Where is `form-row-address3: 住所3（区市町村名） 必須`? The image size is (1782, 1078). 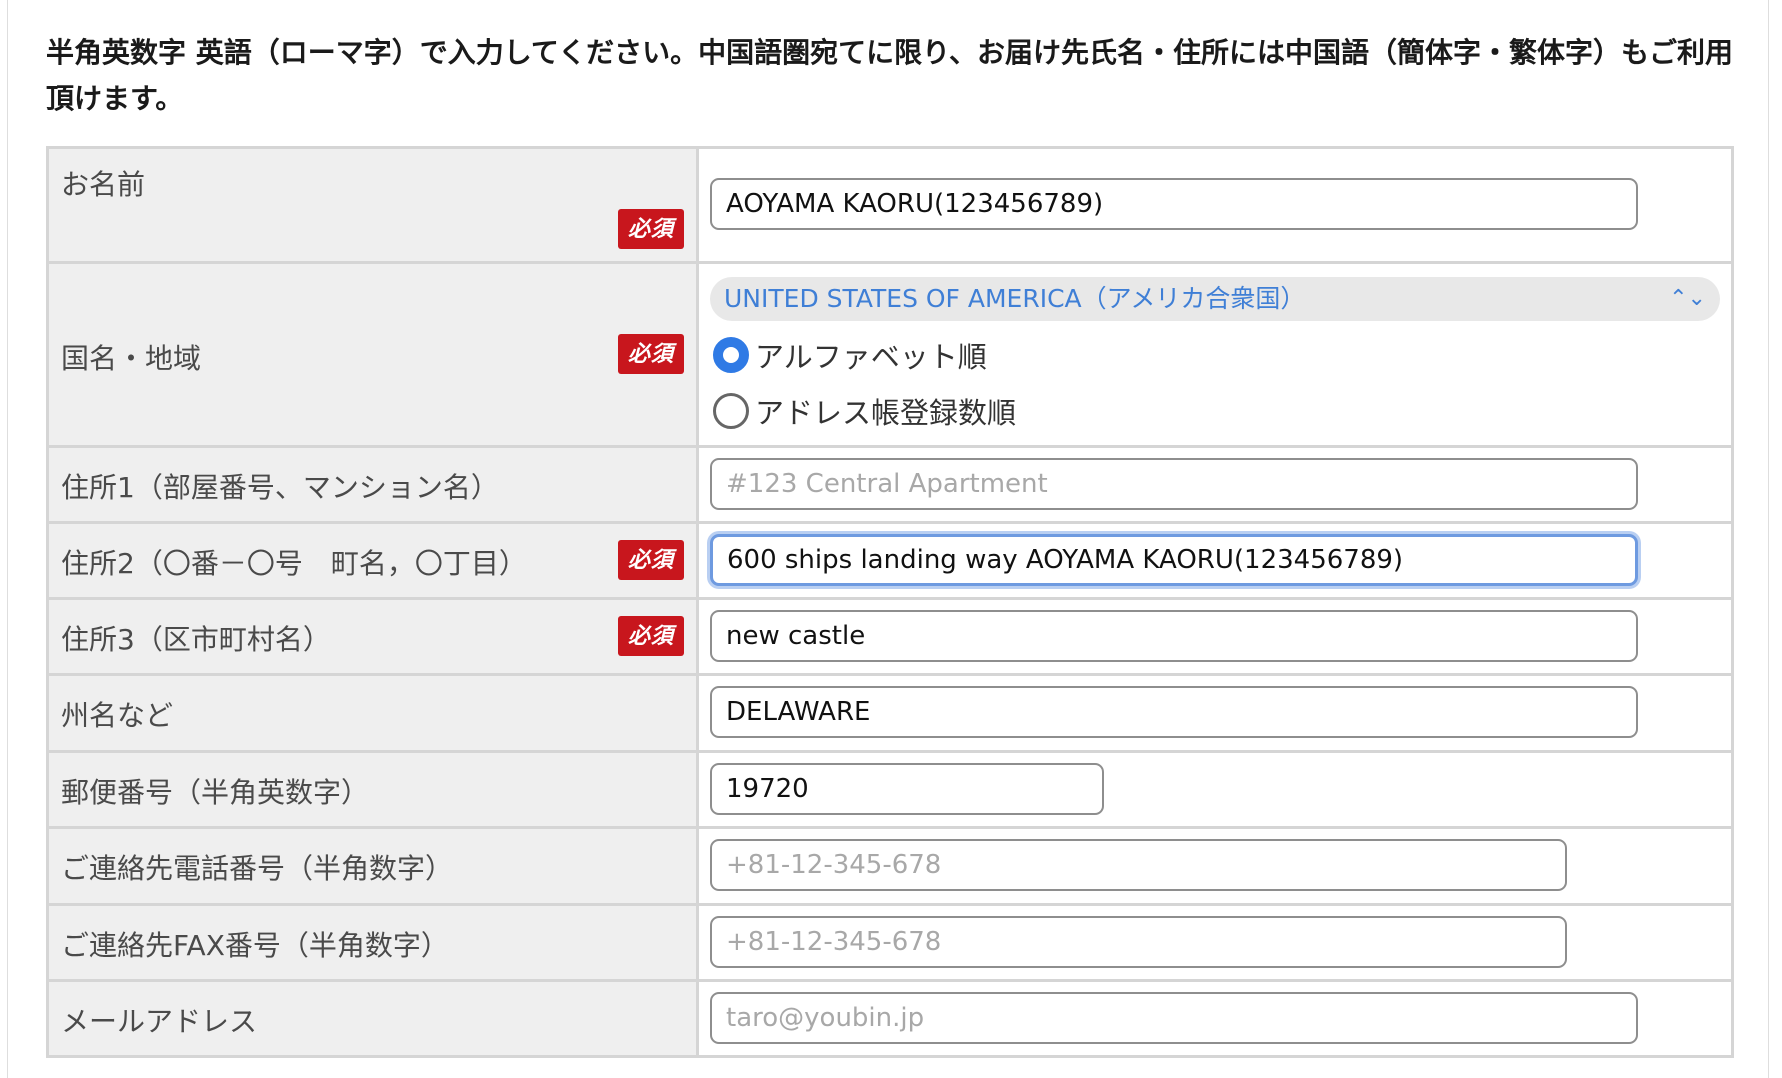
form-row-address3: 住所3（区市町村名） 必須 is located at coordinates (890, 636).